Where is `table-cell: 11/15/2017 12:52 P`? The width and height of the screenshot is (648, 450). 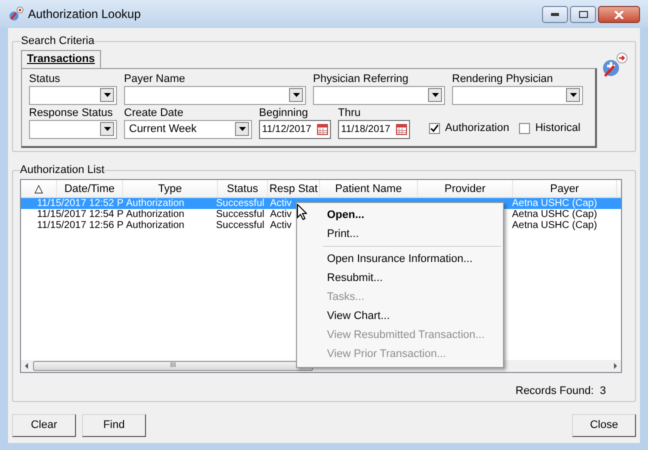
table-cell: 11/15/2017 12:52 P is located at coordinates (81, 203).